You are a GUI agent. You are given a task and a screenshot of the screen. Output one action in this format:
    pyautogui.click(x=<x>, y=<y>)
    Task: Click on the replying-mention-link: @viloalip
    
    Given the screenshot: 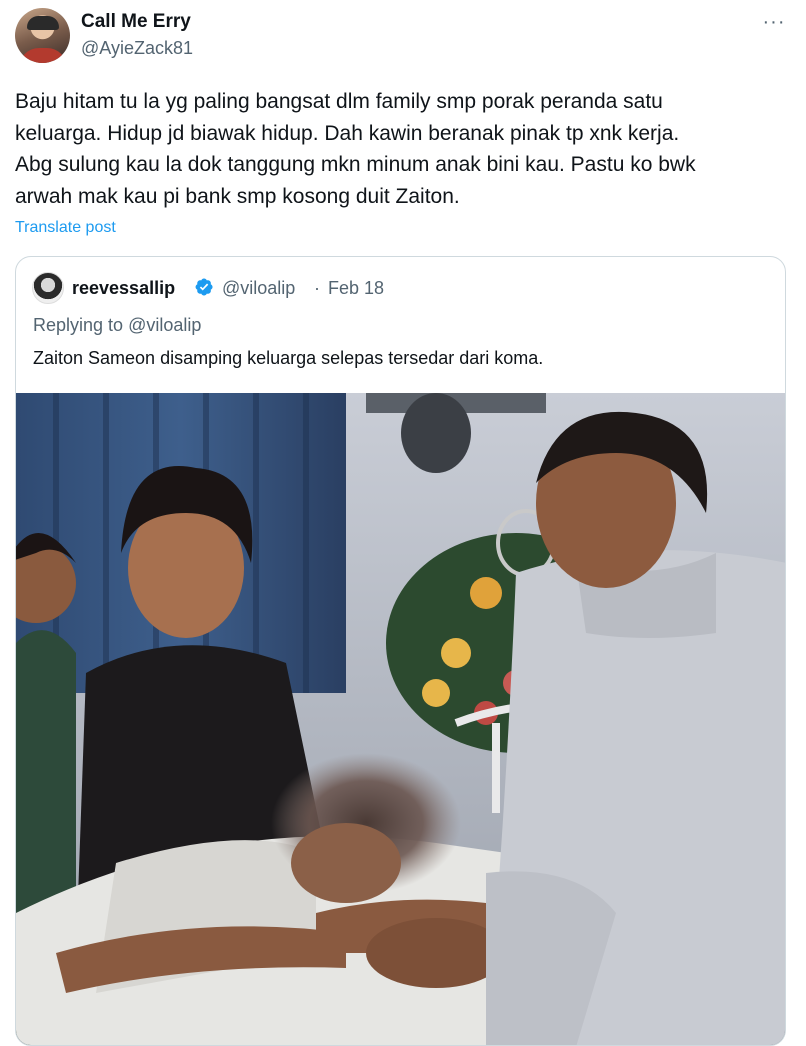 What is the action you would take?
    pyautogui.click(x=164, y=325)
    